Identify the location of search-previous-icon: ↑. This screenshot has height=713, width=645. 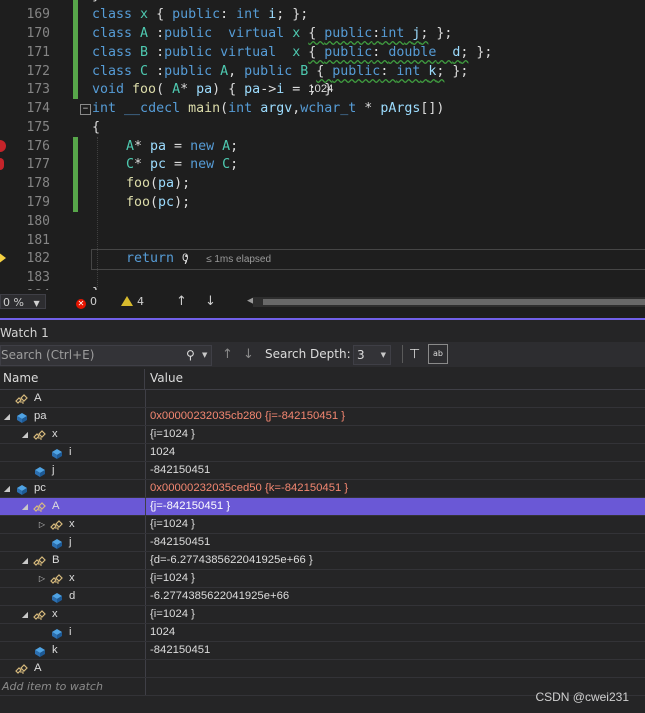
(227, 354).